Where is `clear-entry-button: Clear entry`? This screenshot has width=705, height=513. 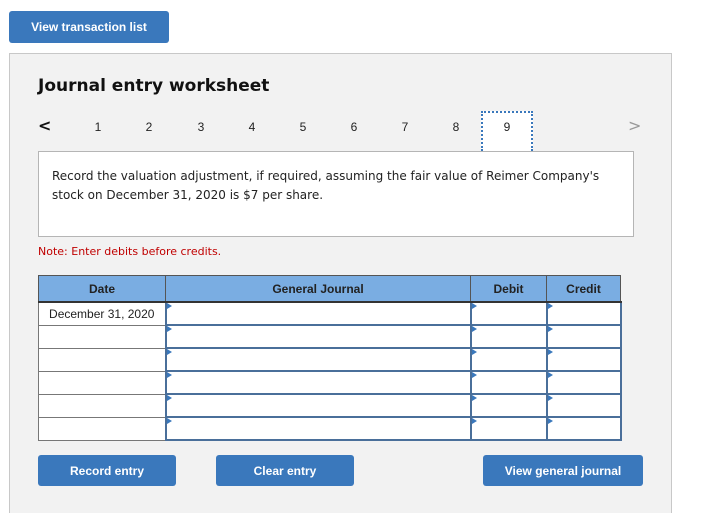
clear-entry-button: Clear entry is located at coordinates (285, 470).